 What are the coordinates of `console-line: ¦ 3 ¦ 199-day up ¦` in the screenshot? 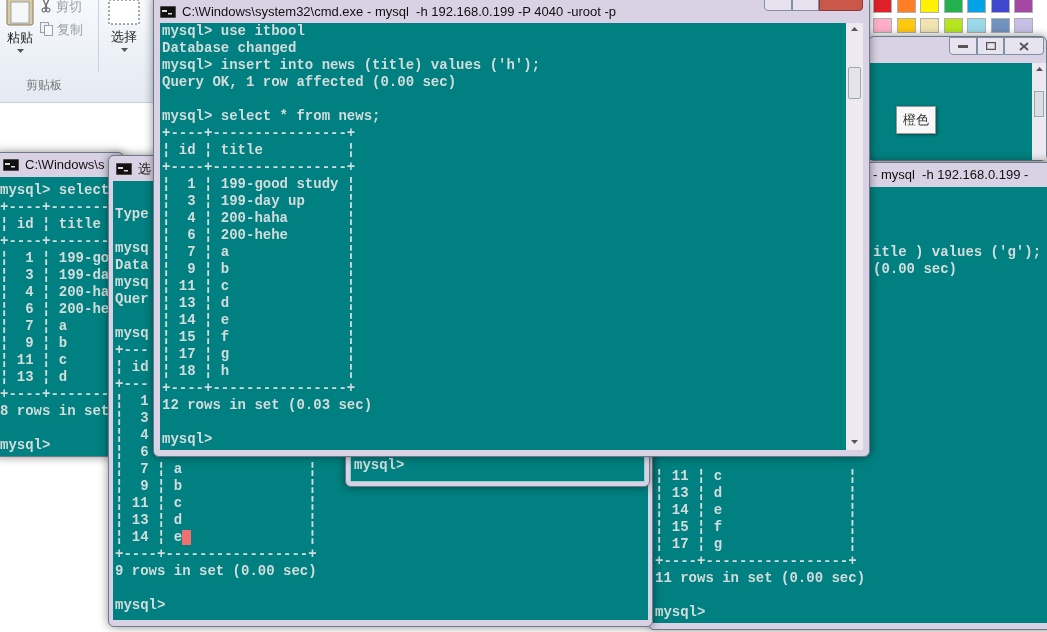 It's located at (259, 201).